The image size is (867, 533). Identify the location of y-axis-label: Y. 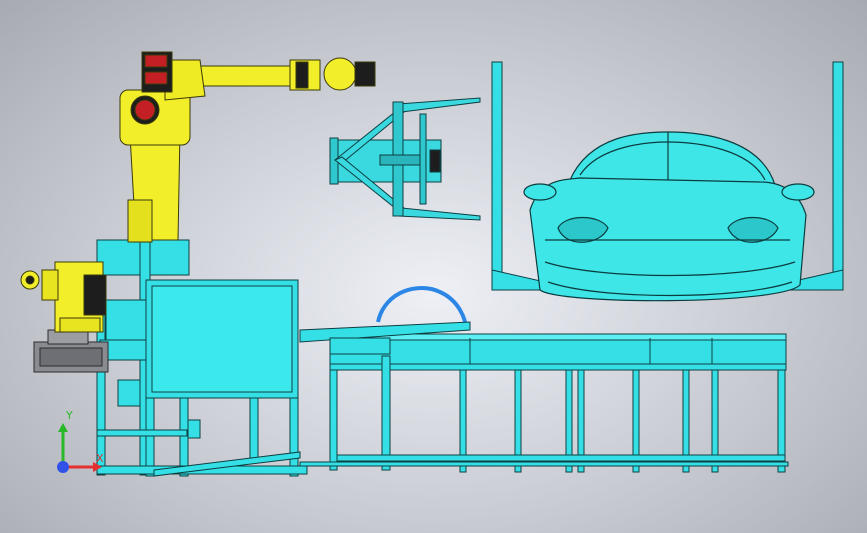
(69, 415).